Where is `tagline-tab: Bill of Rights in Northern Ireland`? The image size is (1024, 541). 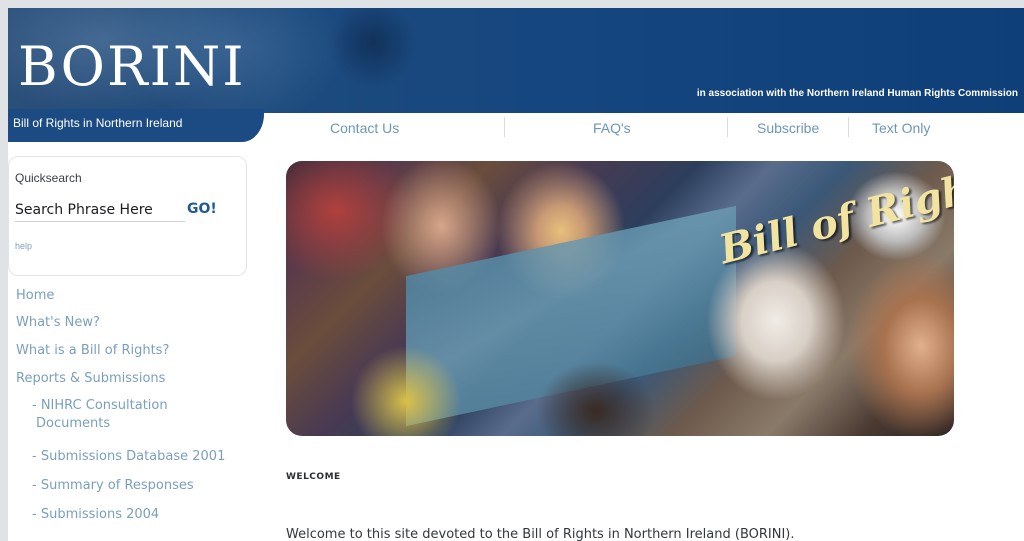
tagline-tab: Bill of Rights in Northern Ireland is located at coordinates (136, 125).